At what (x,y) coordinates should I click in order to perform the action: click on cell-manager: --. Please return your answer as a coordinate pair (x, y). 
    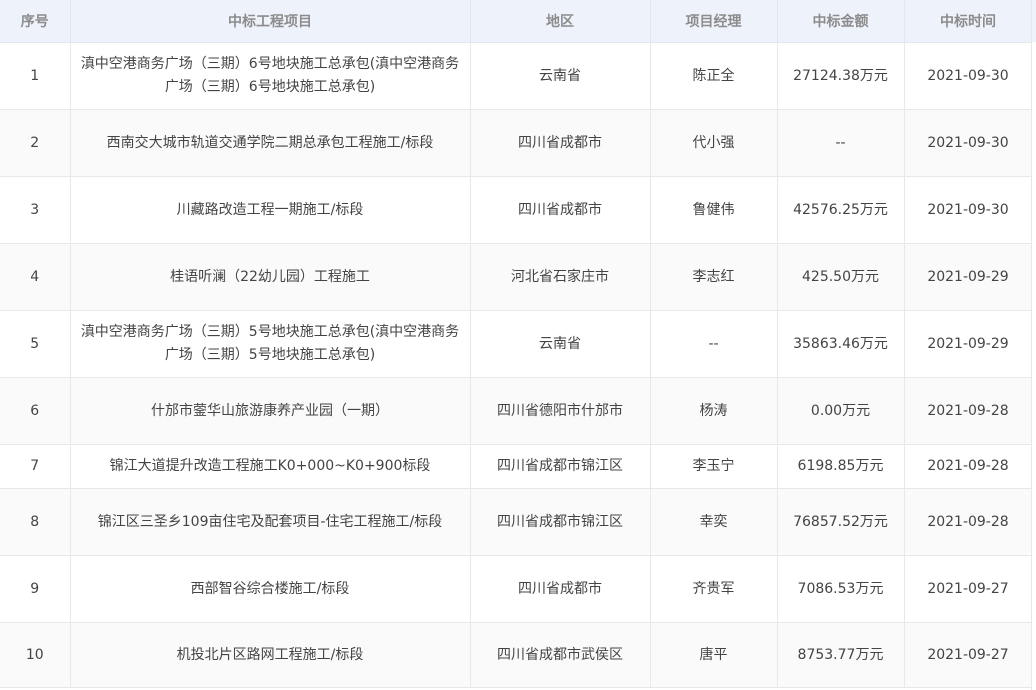
    Looking at the image, I should click on (714, 344).